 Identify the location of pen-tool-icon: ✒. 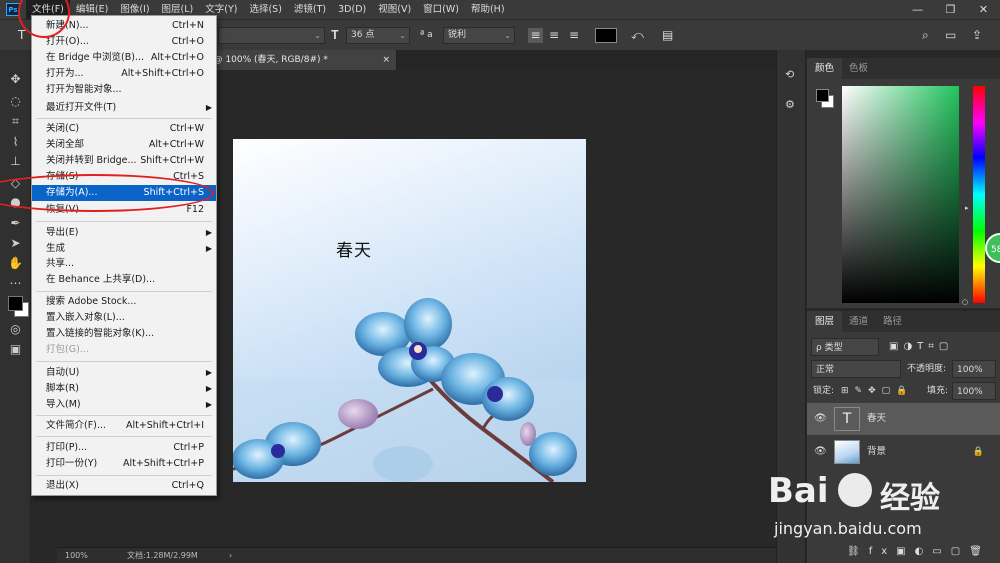
(15, 223).